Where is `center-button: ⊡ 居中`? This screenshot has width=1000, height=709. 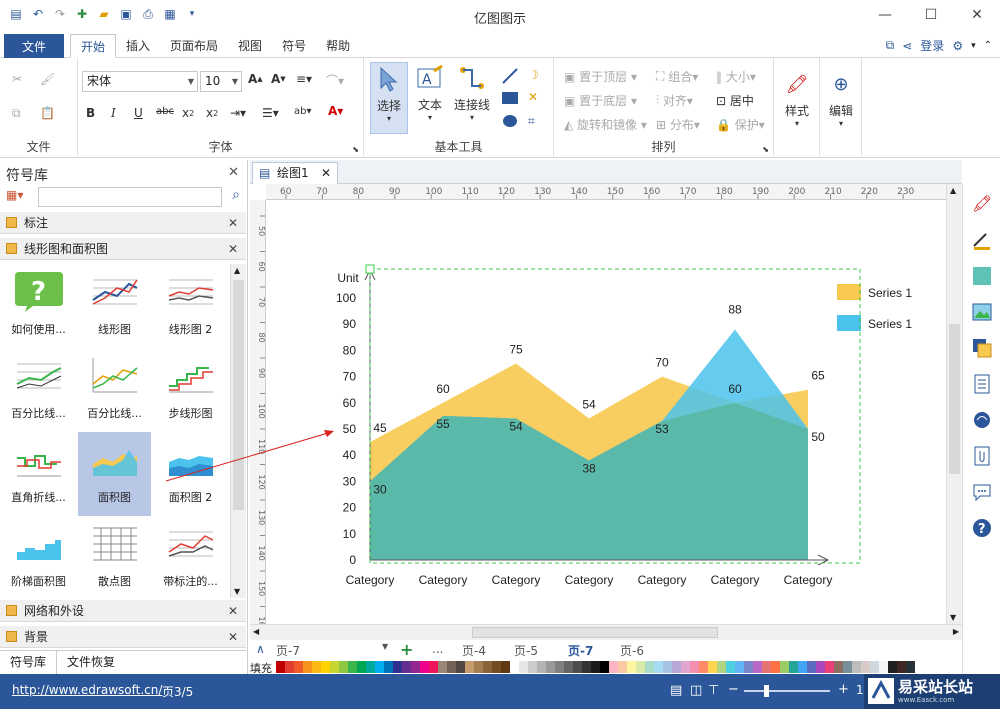
center-button: ⊡ 居中 is located at coordinates (735, 100).